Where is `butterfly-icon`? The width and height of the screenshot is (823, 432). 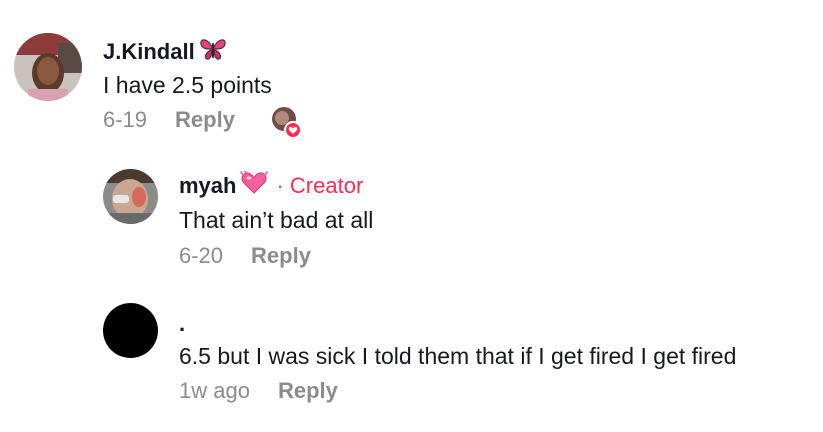
butterfly-icon is located at coordinates (213, 52).